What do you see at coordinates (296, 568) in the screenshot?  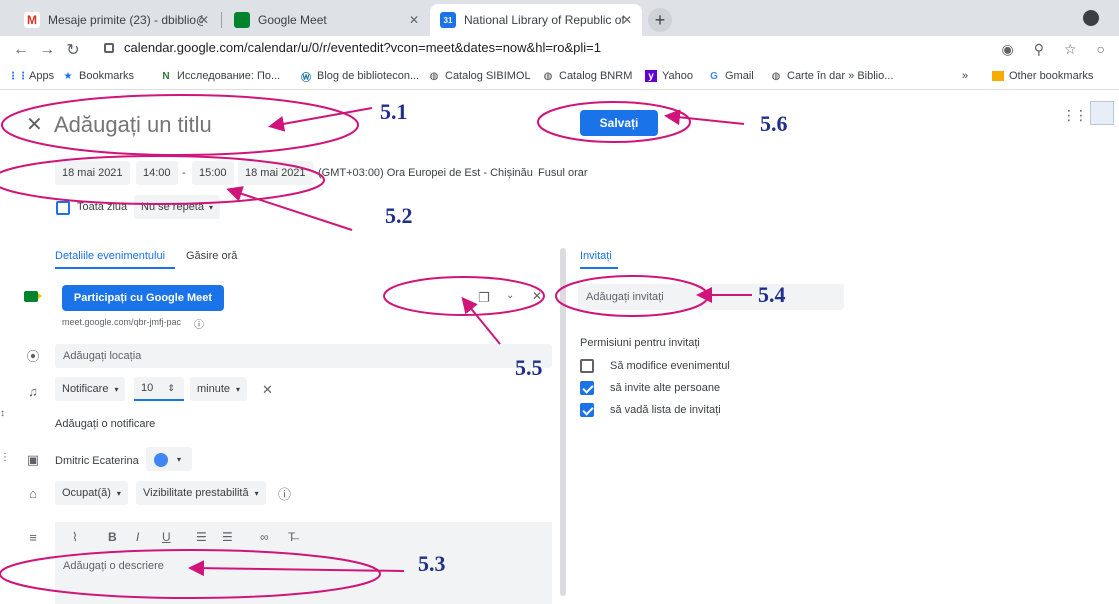 I see `annotation-arrow-description` at bounding box center [296, 568].